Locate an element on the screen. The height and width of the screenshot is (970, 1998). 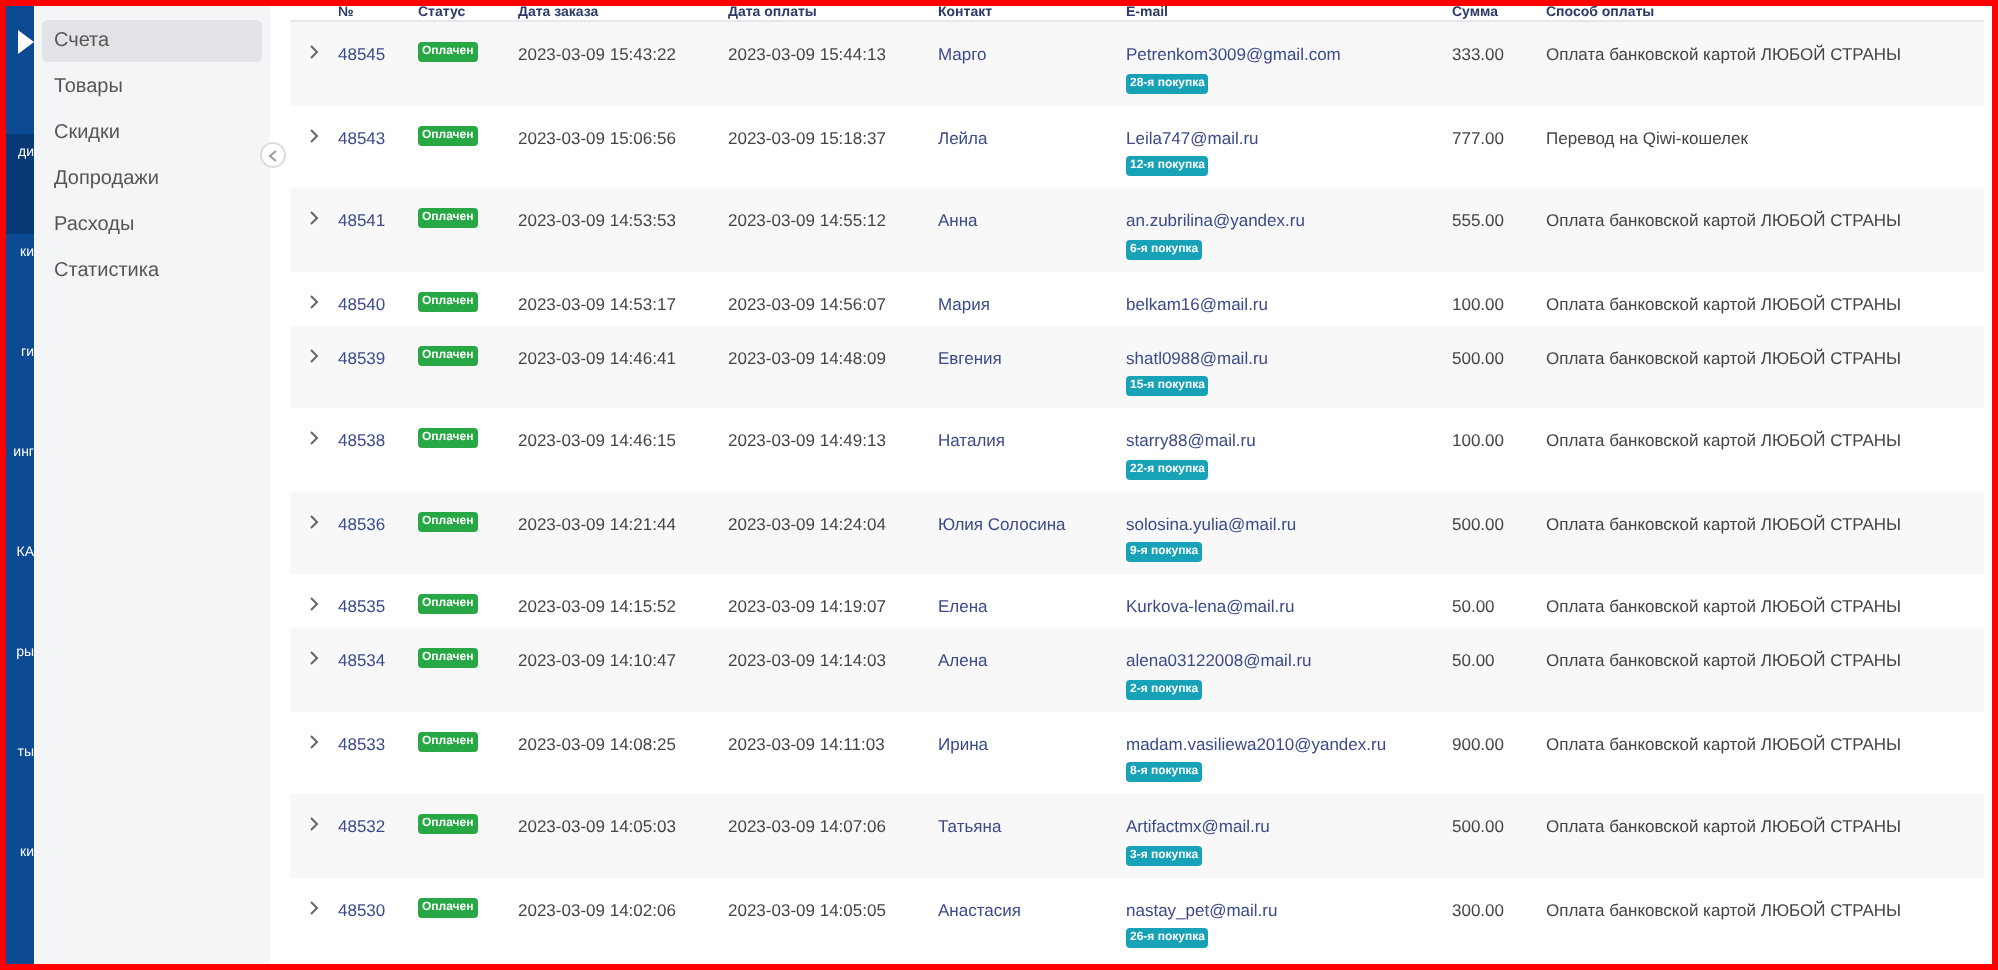
payment-date: 2023-03-09 14:56:07 is located at coordinates (808, 304).